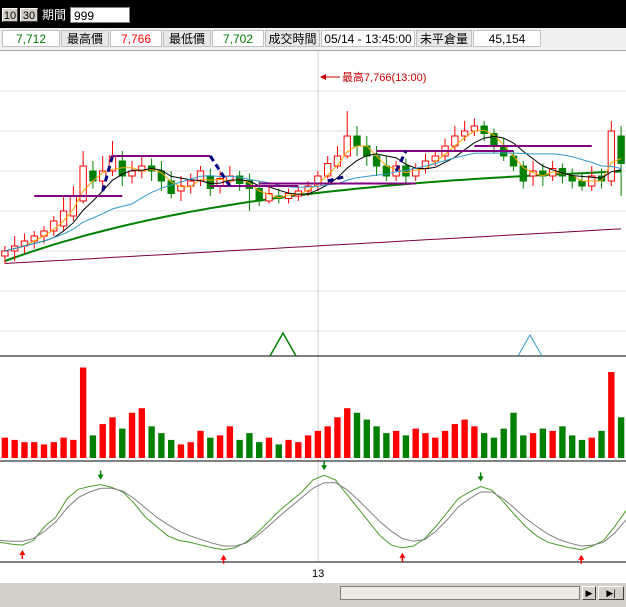 This screenshot has height=607, width=626. I want to click on scroll-end-icon: ▶|, so click(611, 593).